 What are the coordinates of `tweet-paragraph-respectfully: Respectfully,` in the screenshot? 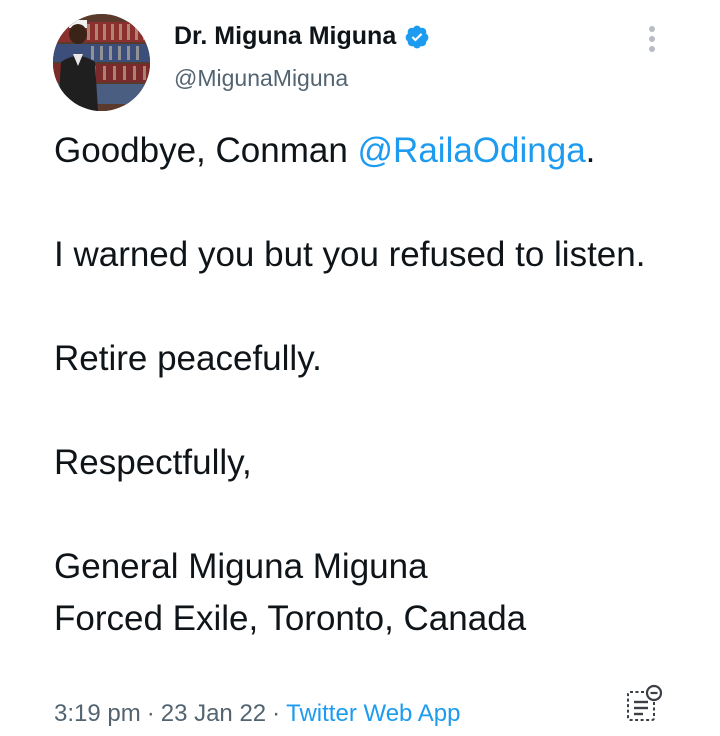 It's located at (153, 462).